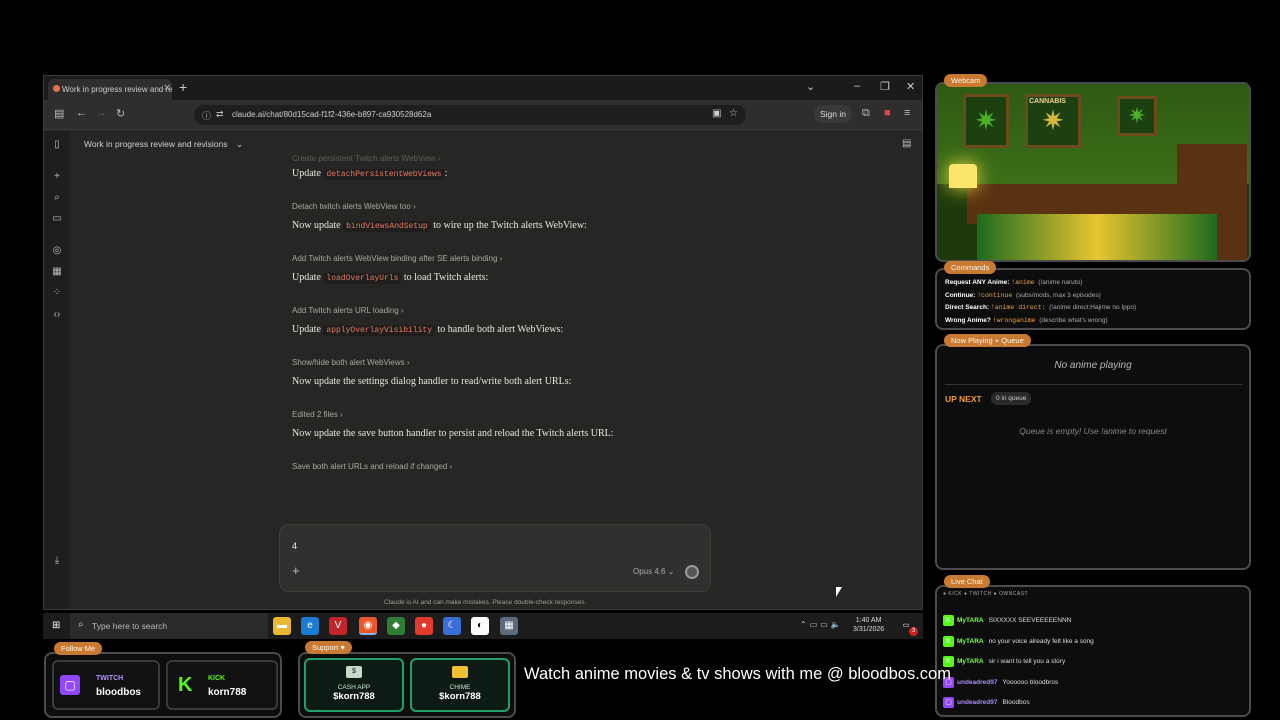 The width and height of the screenshot is (1280, 720). I want to click on chevron-down-icon: ⌄, so click(239, 144).